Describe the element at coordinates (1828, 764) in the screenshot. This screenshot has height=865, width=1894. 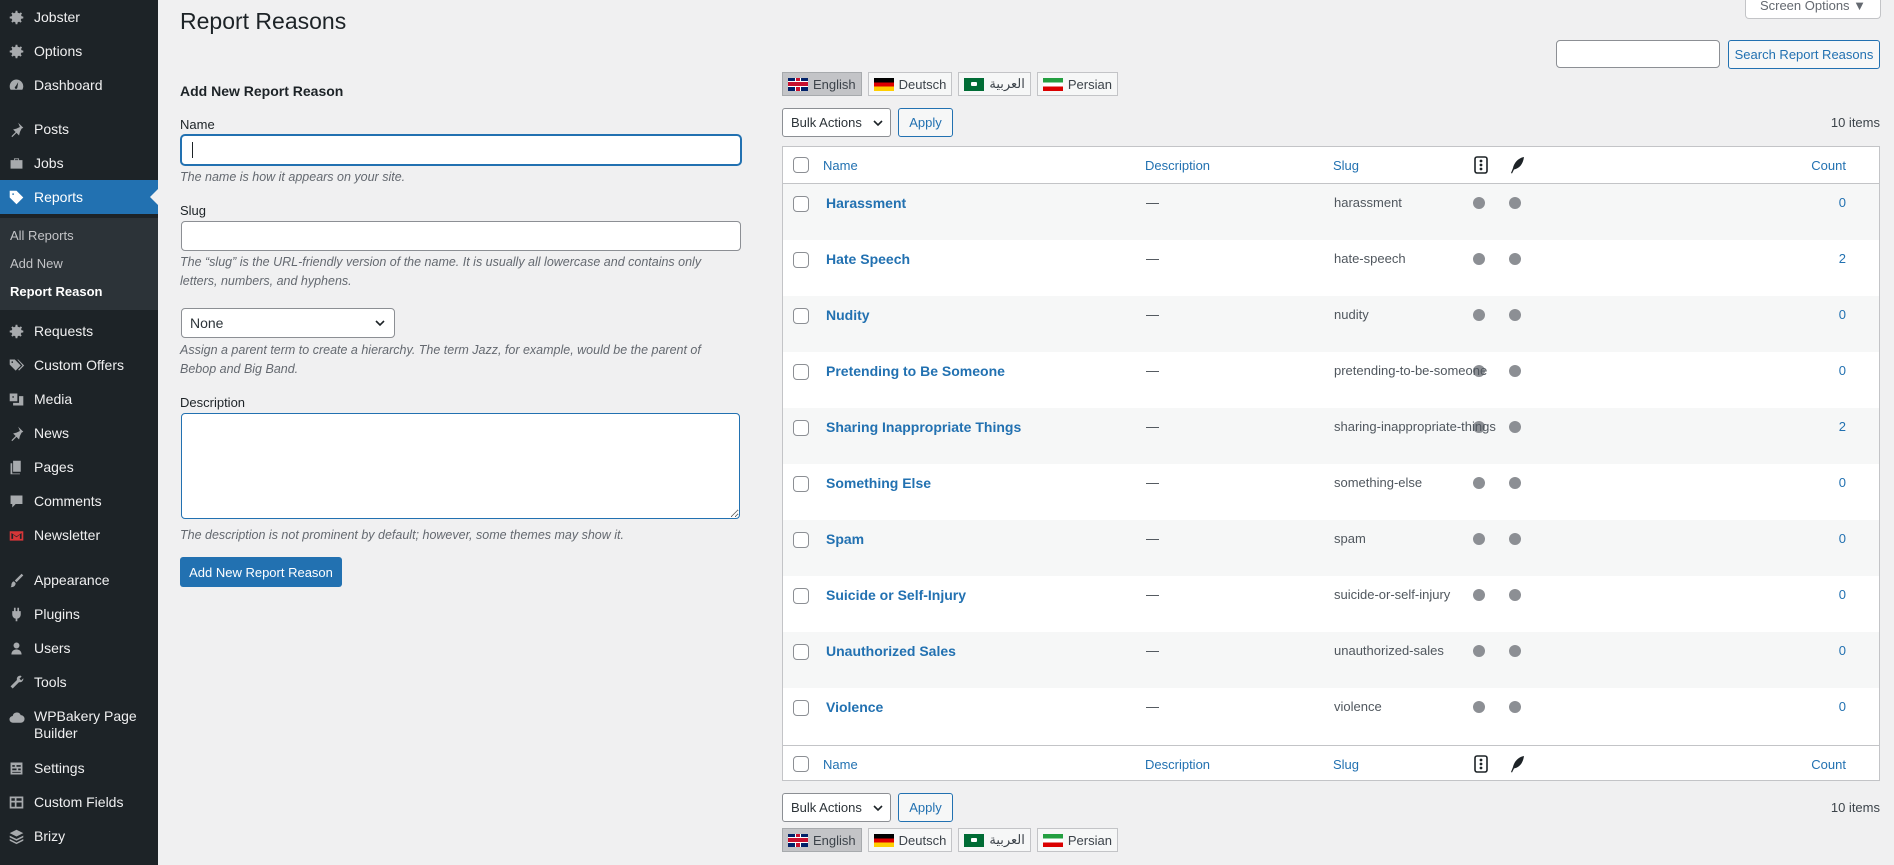
I see `column-count-footer: Count` at that location.